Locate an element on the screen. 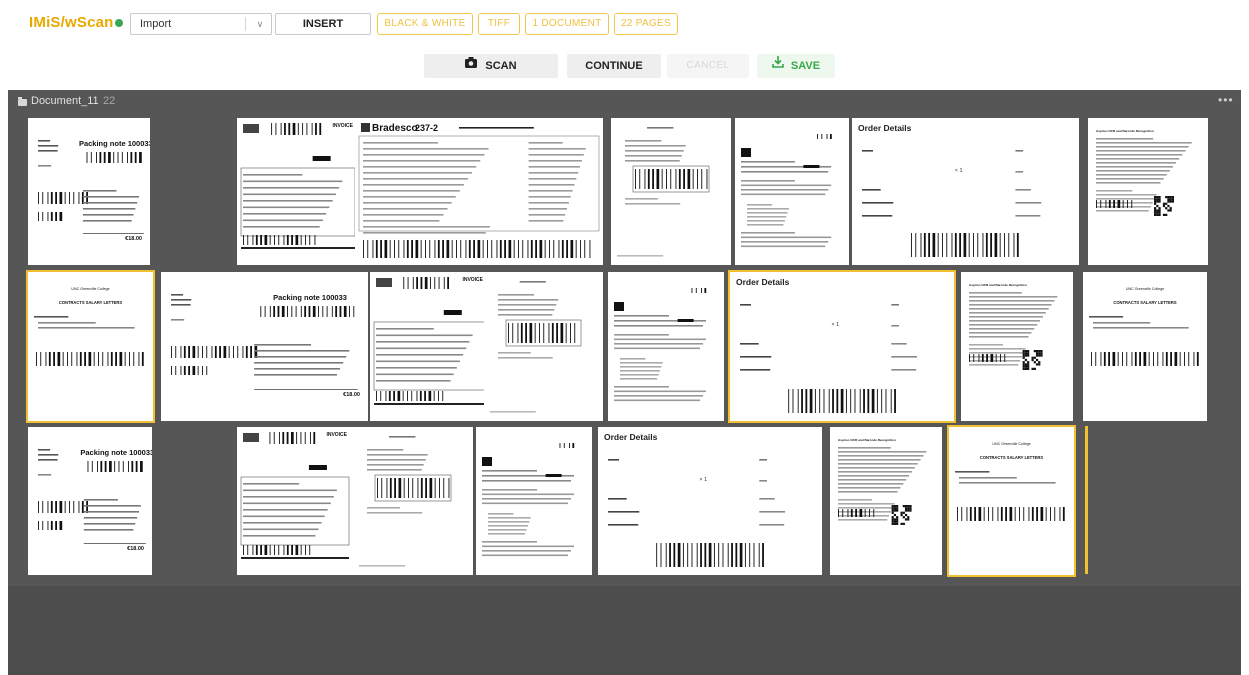 Image resolution: width=1249 pixels, height=675 pixels. save-button: SAVE is located at coordinates (796, 66).